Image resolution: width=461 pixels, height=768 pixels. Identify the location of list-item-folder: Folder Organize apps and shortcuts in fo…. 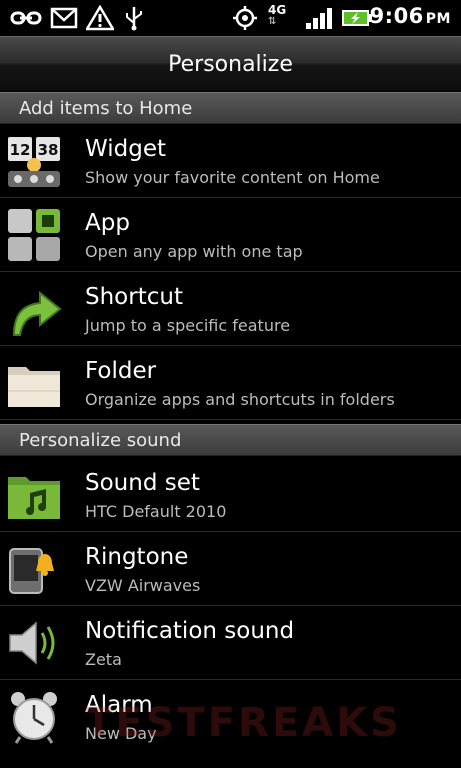
(230, 383).